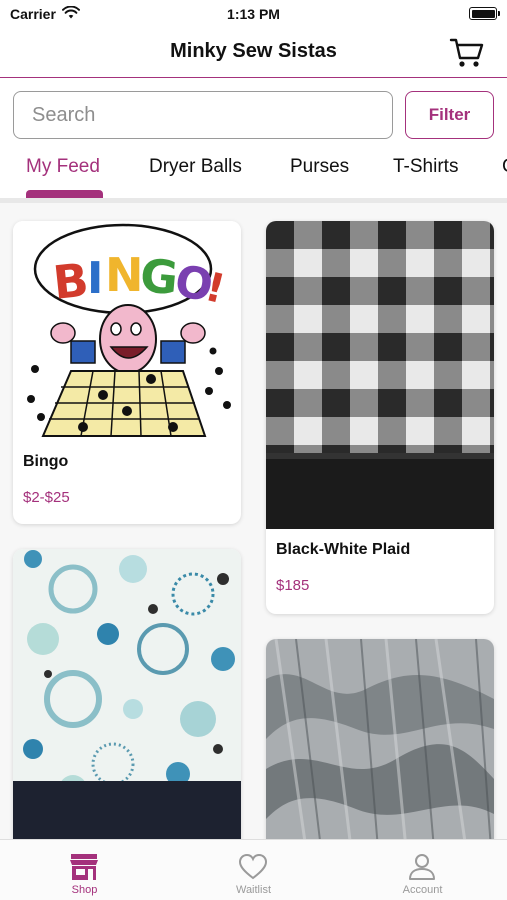  I want to click on clock: 1:13 PM, so click(253, 14).